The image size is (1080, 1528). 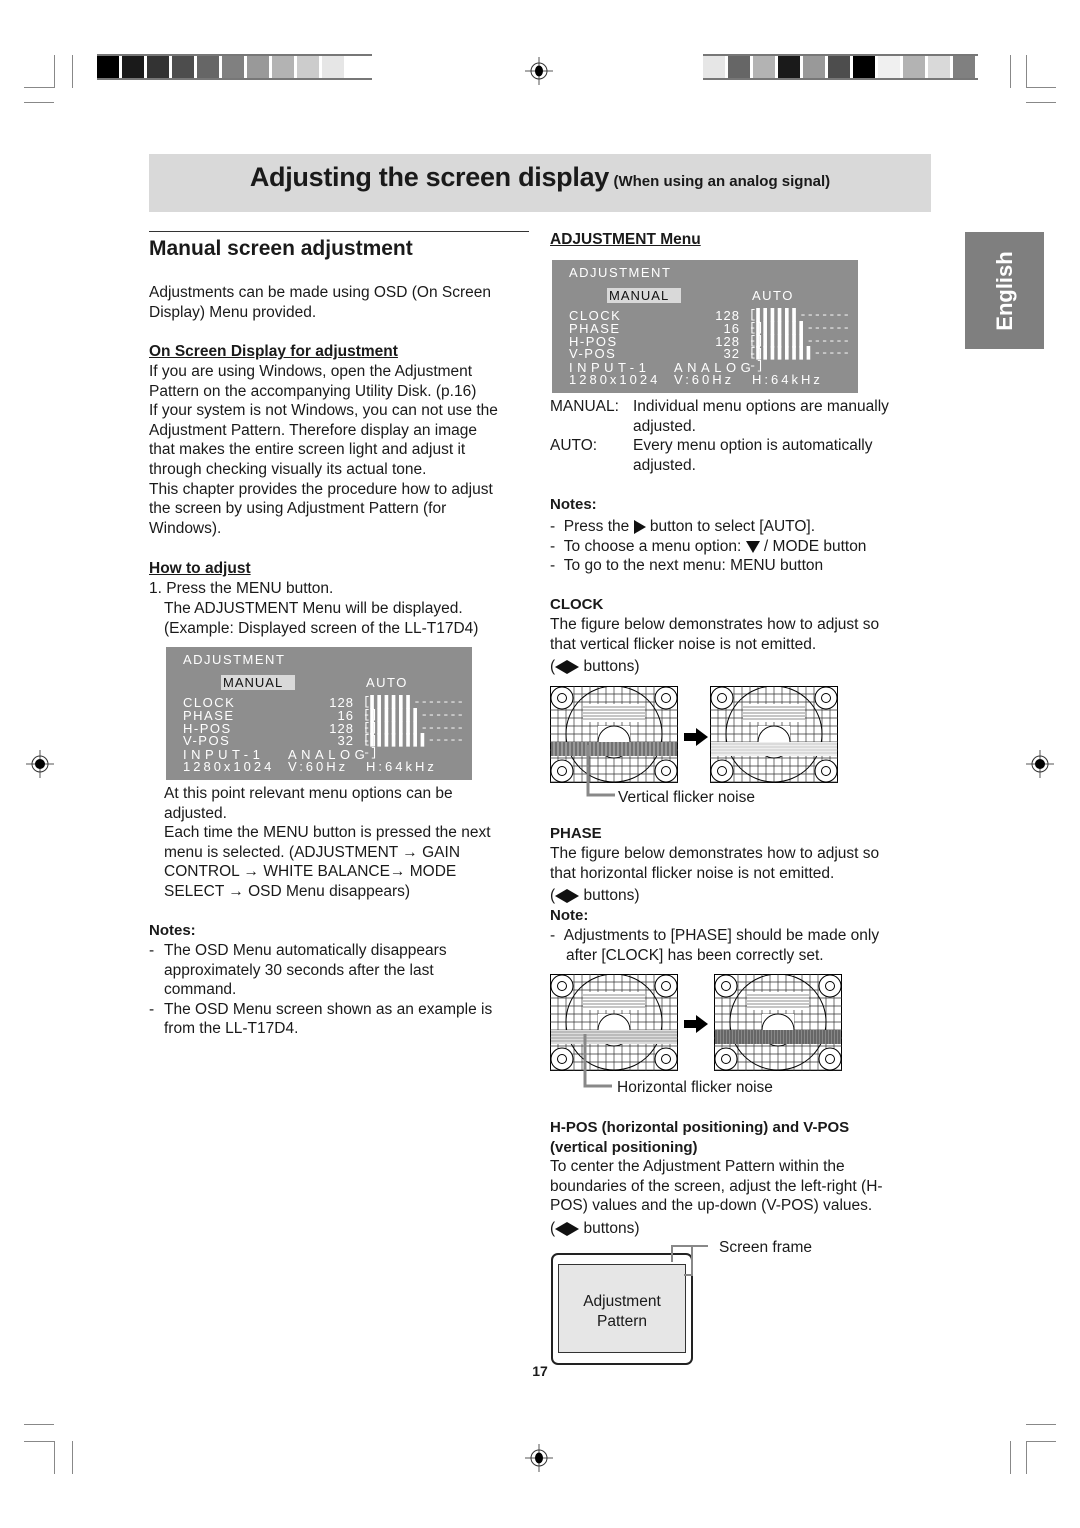 What do you see at coordinates (695, 1087) in the screenshot?
I see `horizontal-flicker-caption: Horizontal flicker noise` at bounding box center [695, 1087].